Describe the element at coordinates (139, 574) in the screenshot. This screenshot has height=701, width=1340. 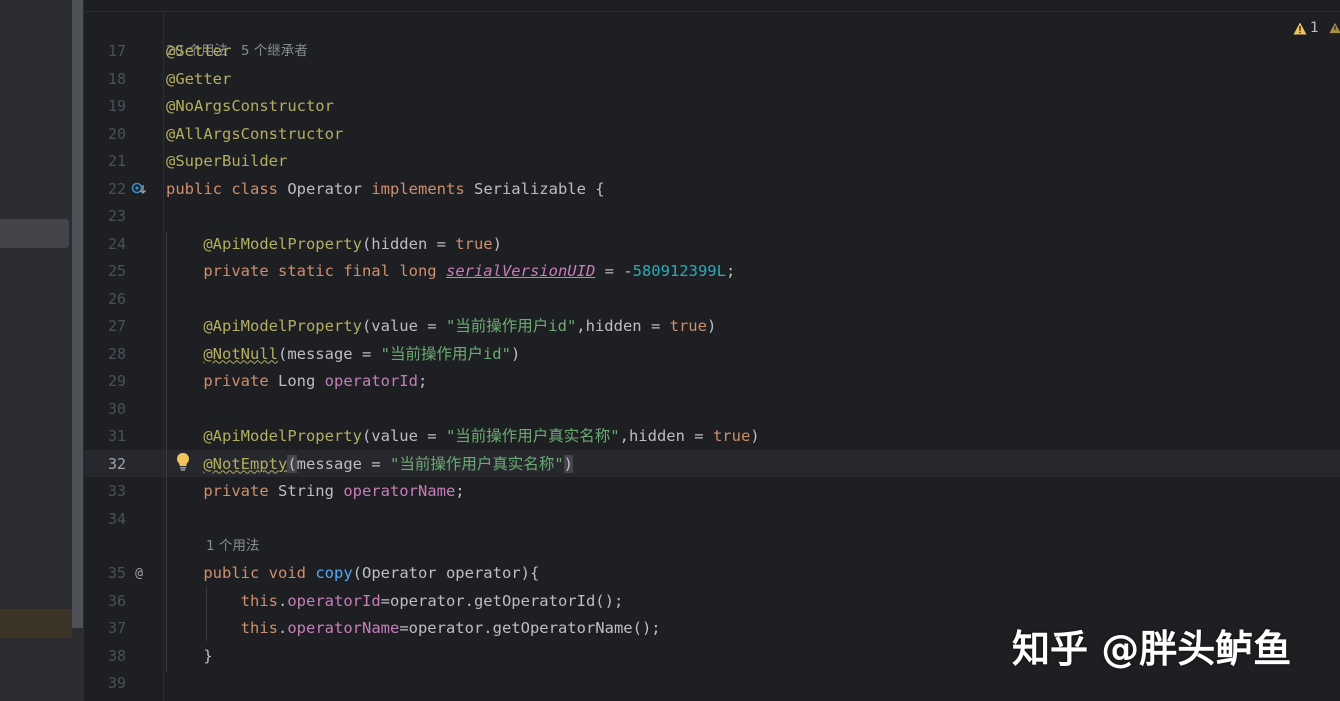
I see `annotation-at-icon: @` at that location.